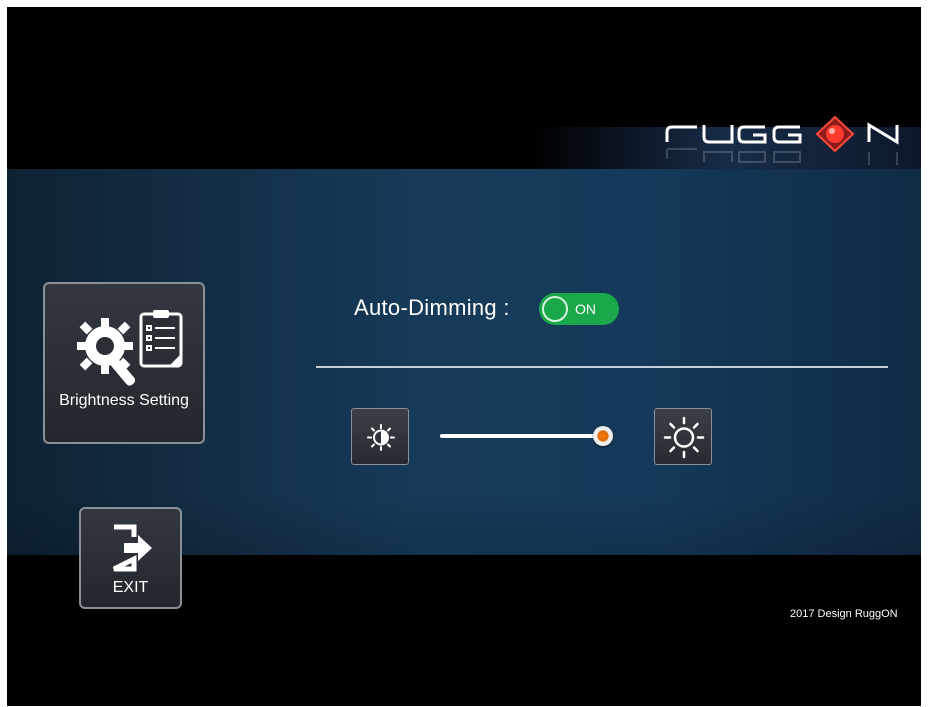 The image size is (935, 707). What do you see at coordinates (526, 436) in the screenshot?
I see `brightness-slider` at bounding box center [526, 436].